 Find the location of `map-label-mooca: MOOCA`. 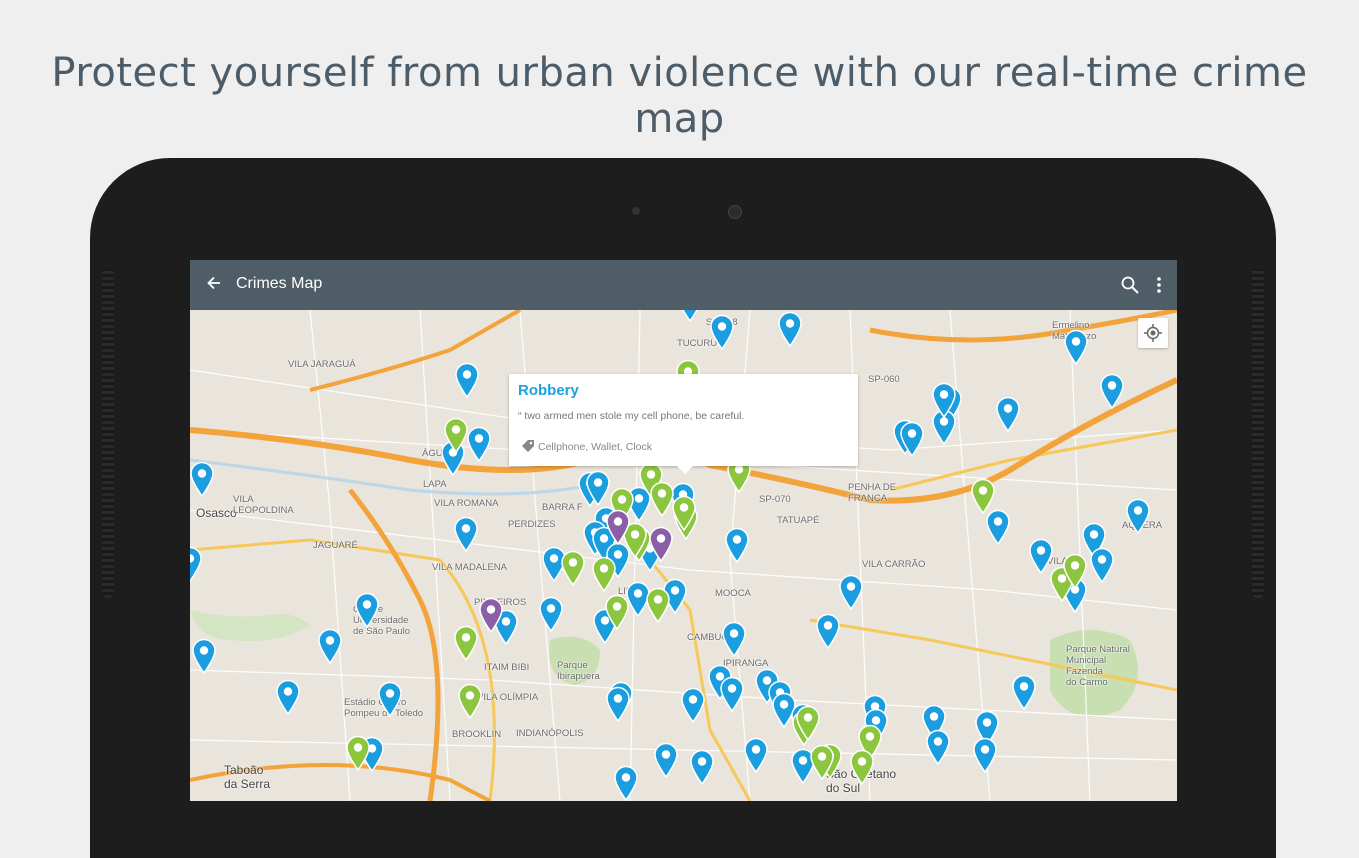

map-label-mooca: MOOCA is located at coordinates (733, 593).